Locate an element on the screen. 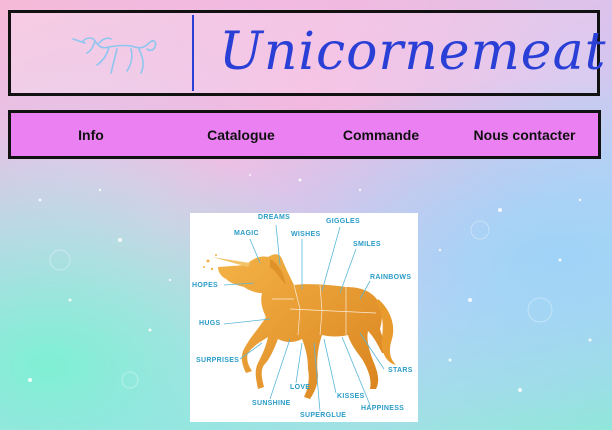 The height and width of the screenshot is (430, 612). label-happiness: HAPPINESS is located at coordinates (383, 408).